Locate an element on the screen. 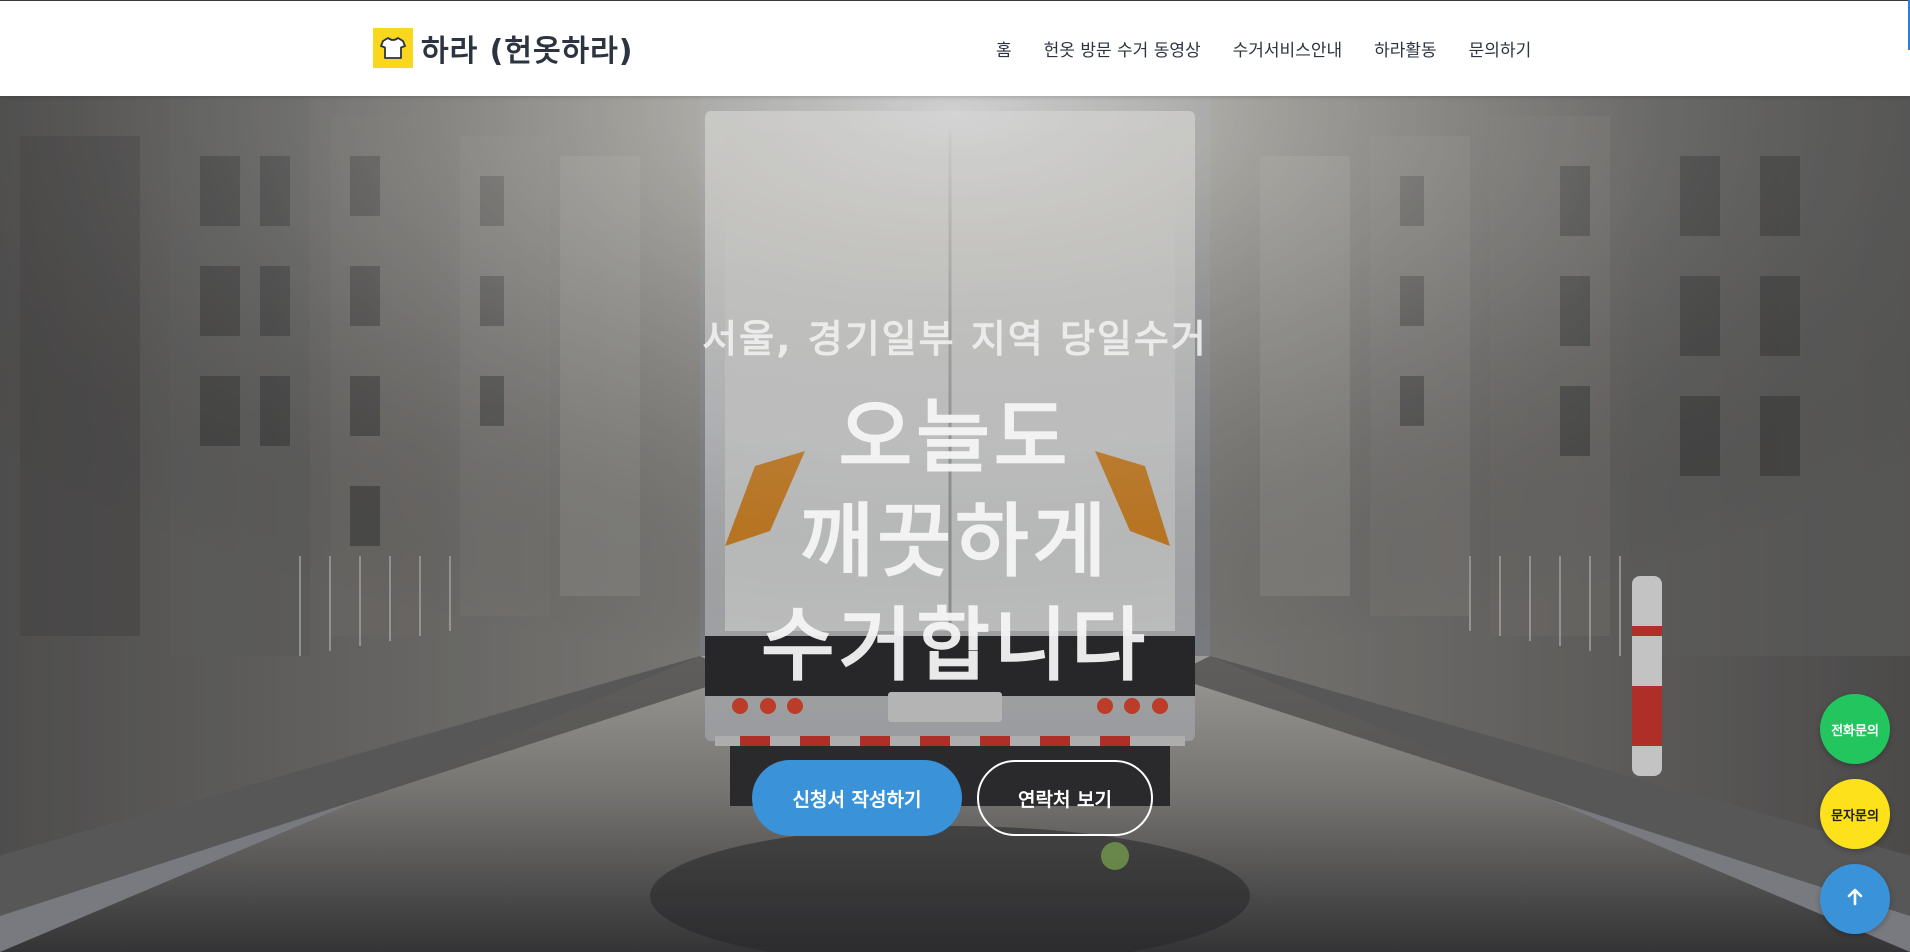 The height and width of the screenshot is (952, 1910). header-top-rule is located at coordinates (955, 0).